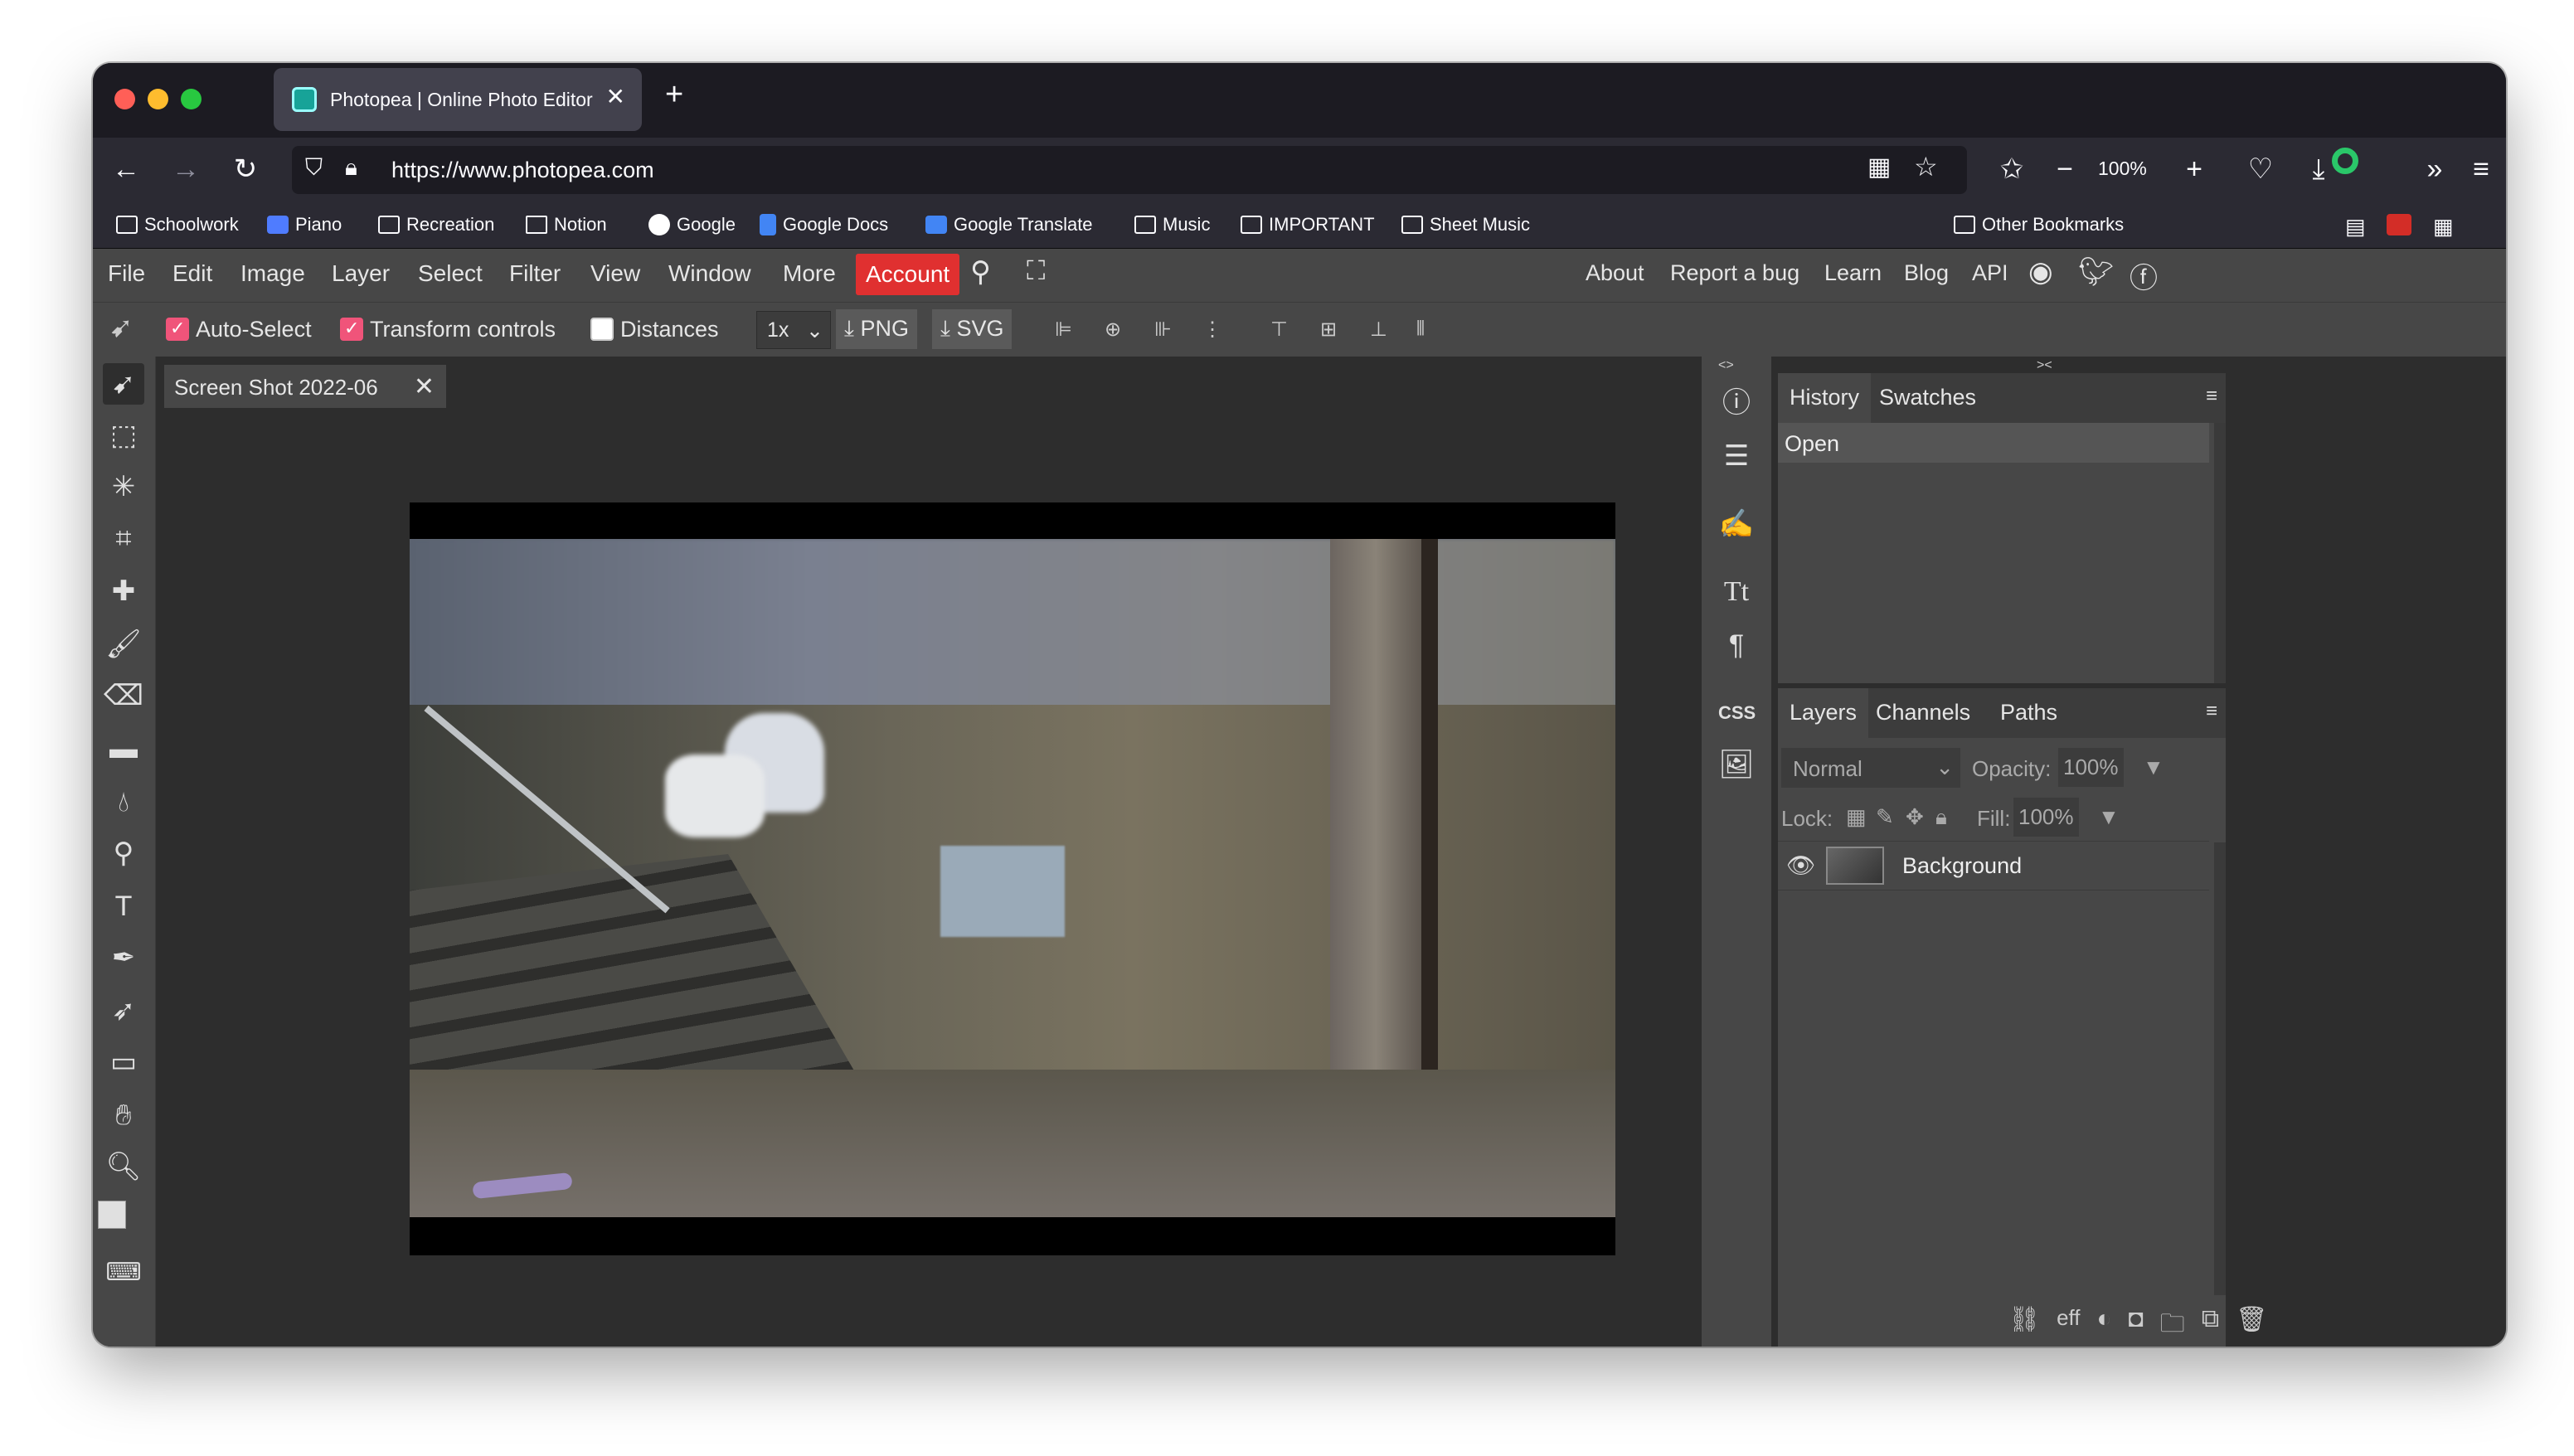  What do you see at coordinates (314, 168) in the screenshot?
I see `shield-icon: ⛉` at bounding box center [314, 168].